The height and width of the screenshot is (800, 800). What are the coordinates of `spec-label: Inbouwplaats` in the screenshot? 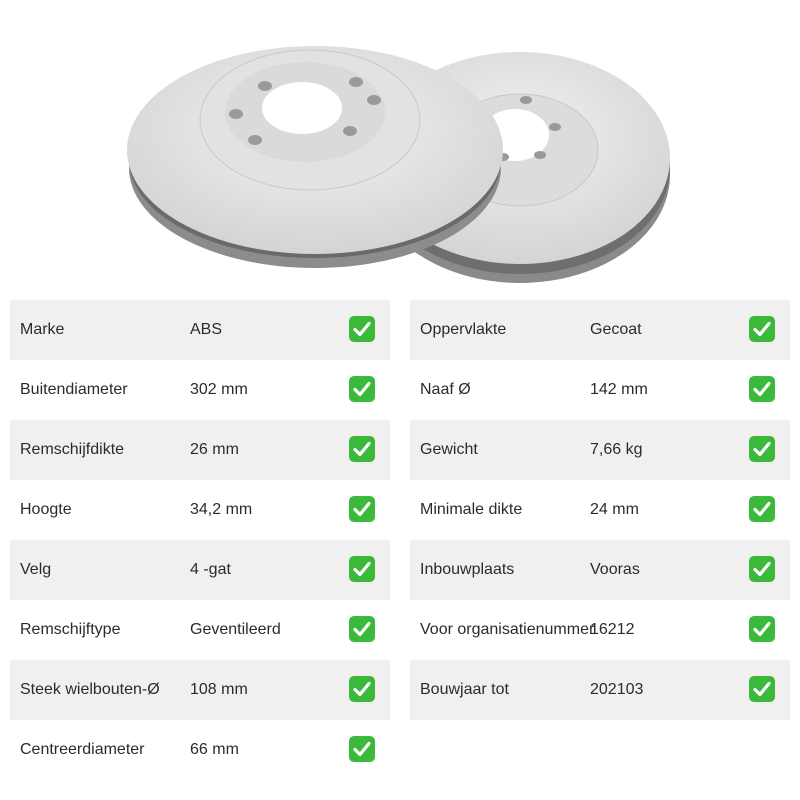 It's located at (467, 569).